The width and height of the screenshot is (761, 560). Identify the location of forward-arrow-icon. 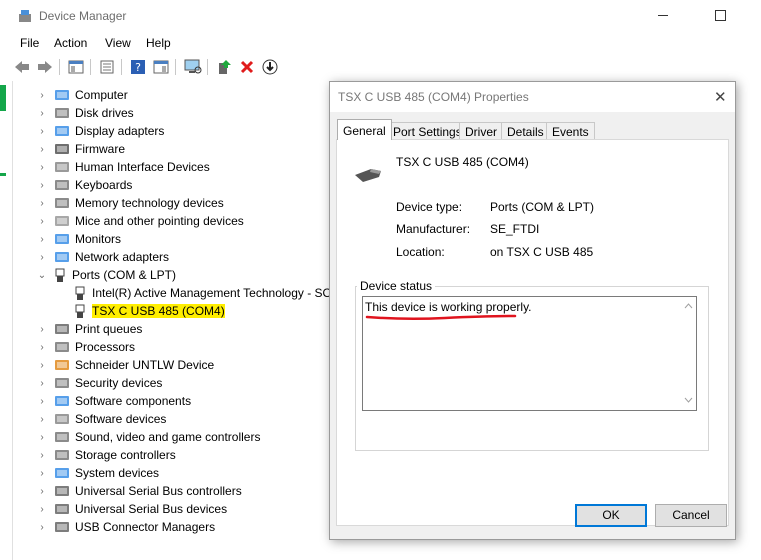
(45, 67).